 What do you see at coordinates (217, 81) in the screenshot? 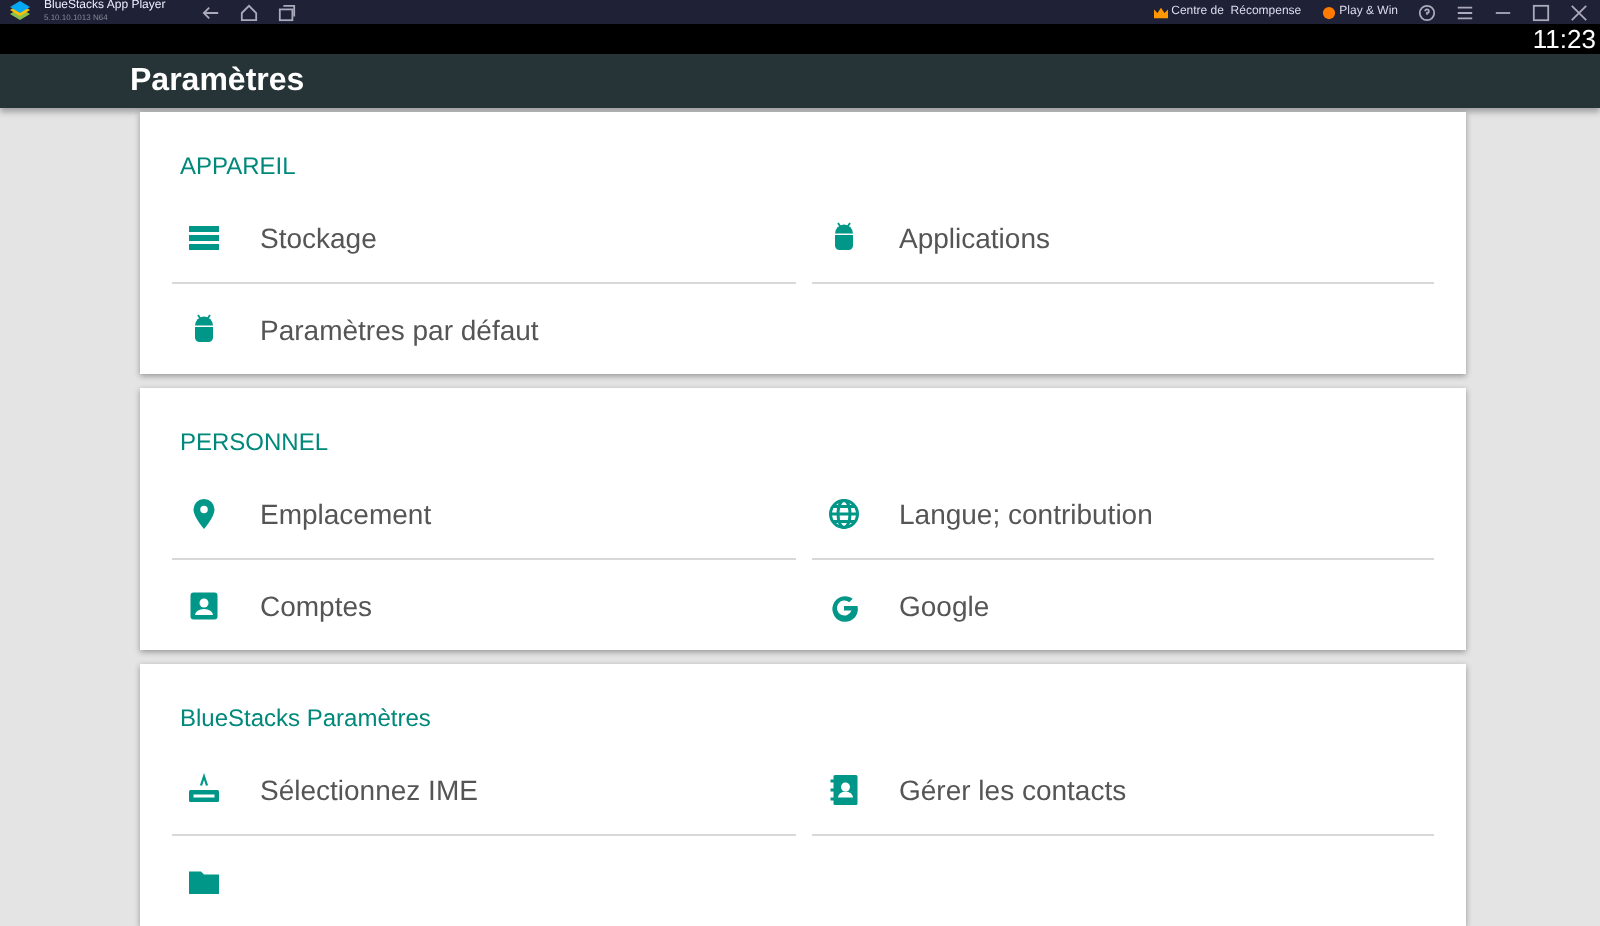
I see `page-title: Paramètres` at bounding box center [217, 81].